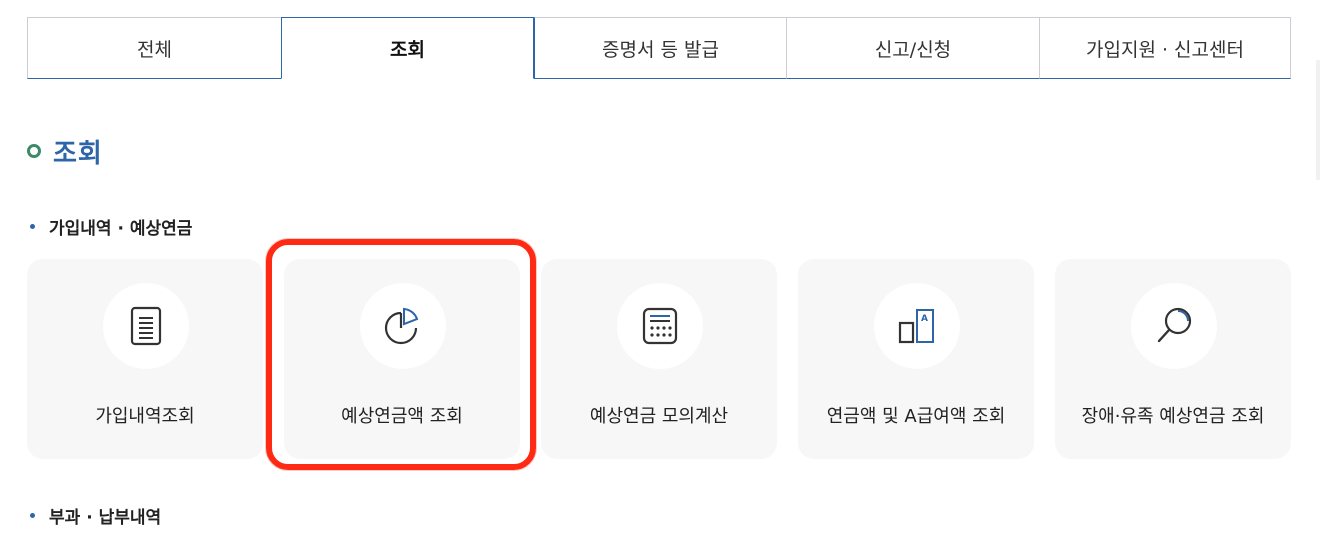  I want to click on category-tabs: 전체 조회 증명서 등 발급 신고/신청 가입지원 · 신고센터, so click(659, 48).